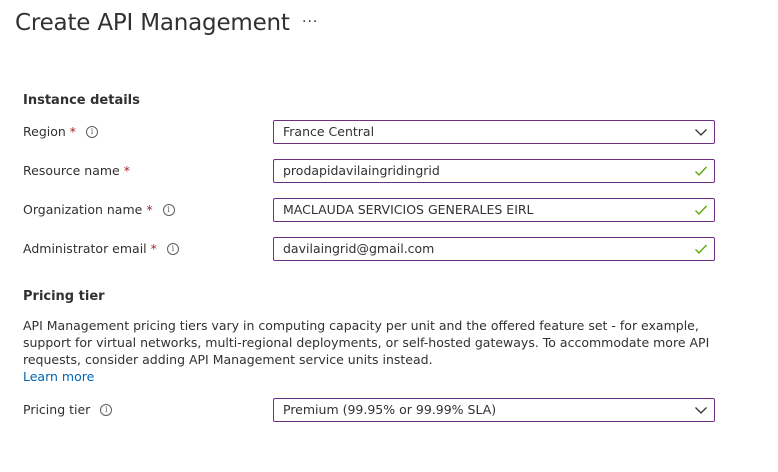 The width and height of the screenshot is (778, 472). What do you see at coordinates (81, 100) in the screenshot?
I see `instance-details-heading: Instance details` at bounding box center [81, 100].